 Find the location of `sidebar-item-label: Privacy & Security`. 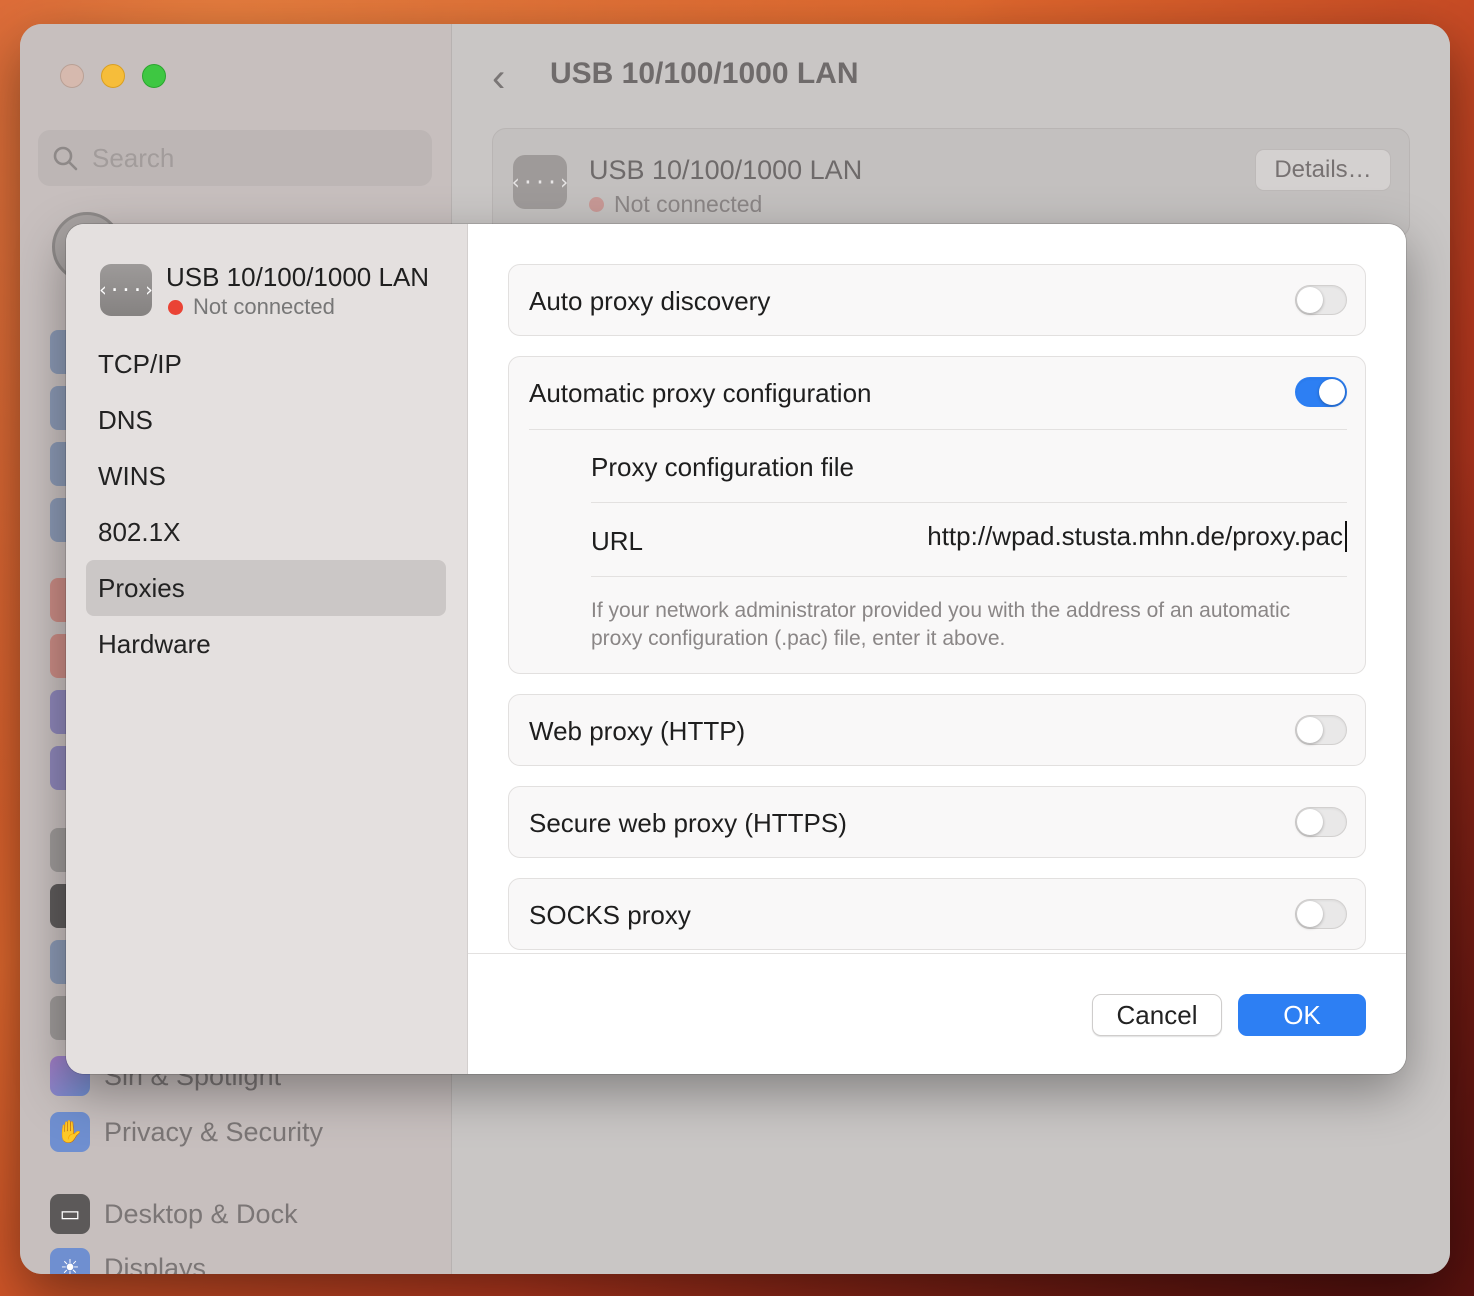

sidebar-item-label: Privacy & Security is located at coordinates (214, 1131).